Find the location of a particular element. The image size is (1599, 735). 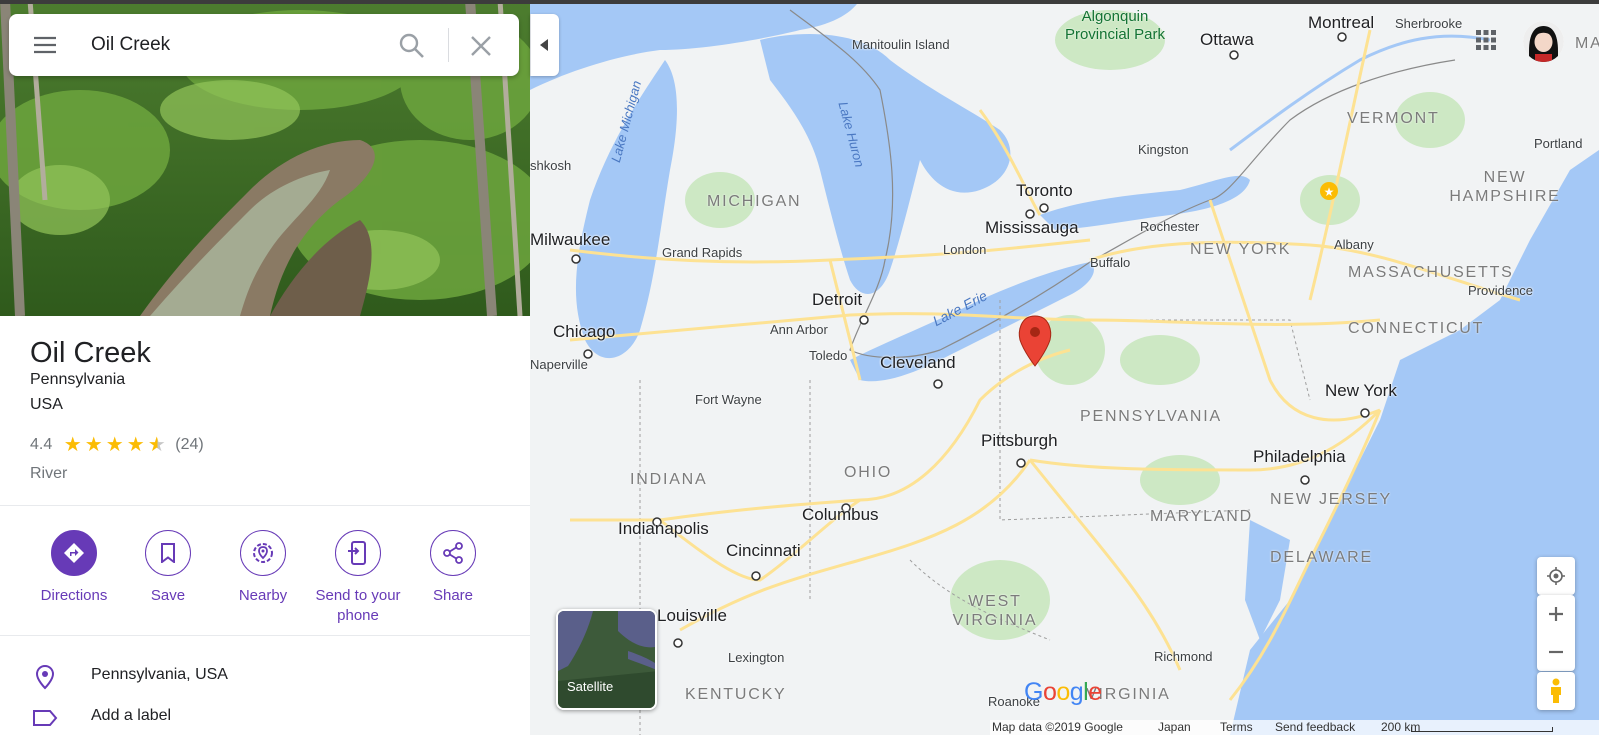

nearby-icon is located at coordinates (263, 553).